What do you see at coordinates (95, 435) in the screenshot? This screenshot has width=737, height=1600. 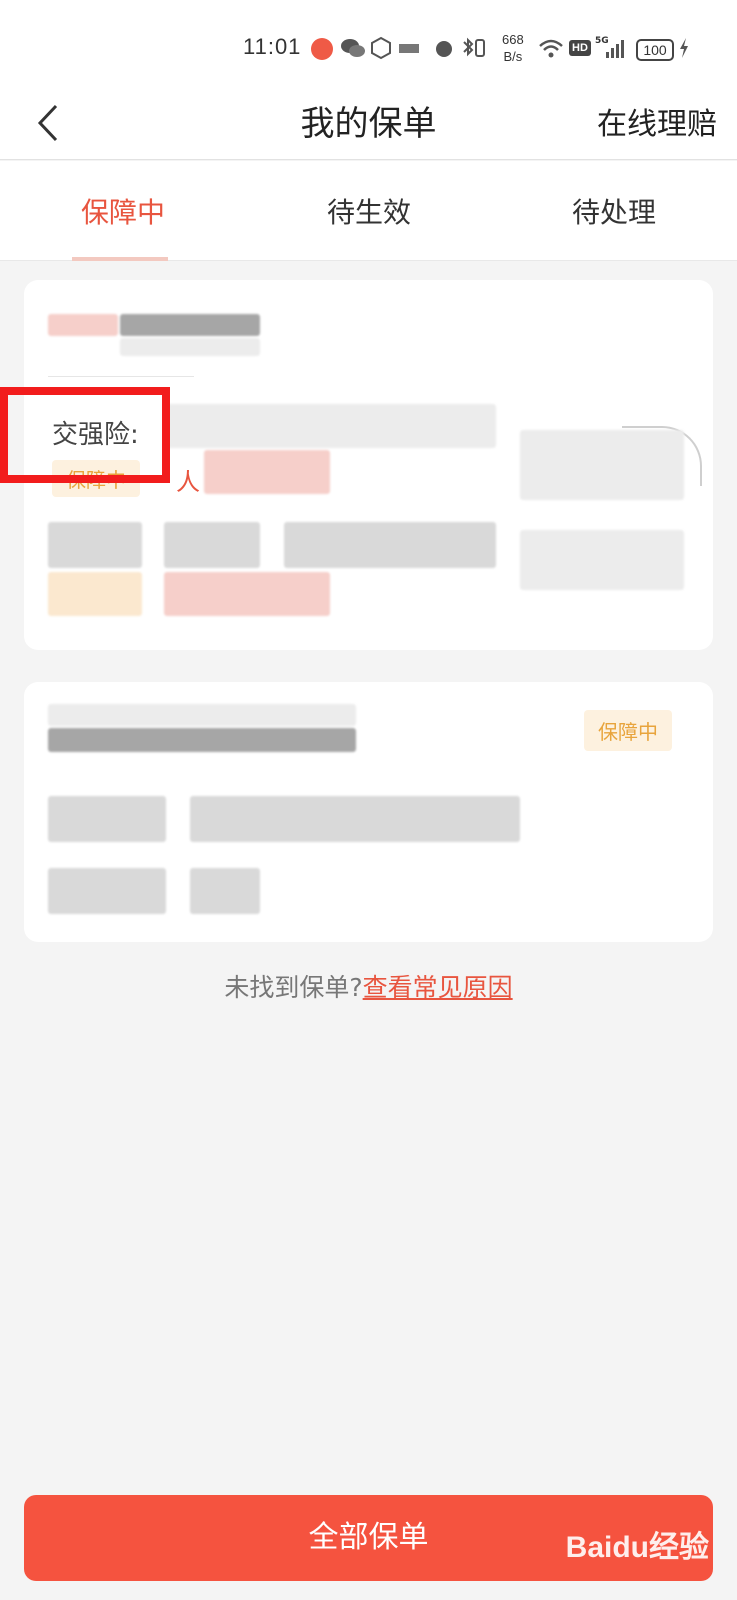 I see `insurance-type-label: 交强险:` at bounding box center [95, 435].